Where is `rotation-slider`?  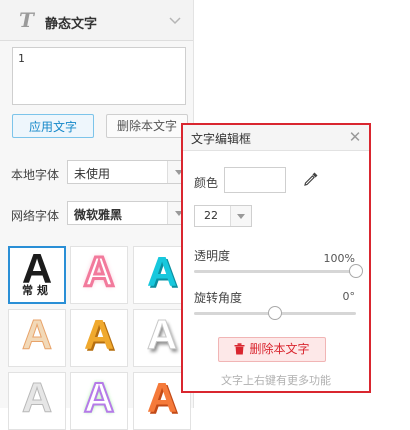 rotation-slider is located at coordinates (275, 313).